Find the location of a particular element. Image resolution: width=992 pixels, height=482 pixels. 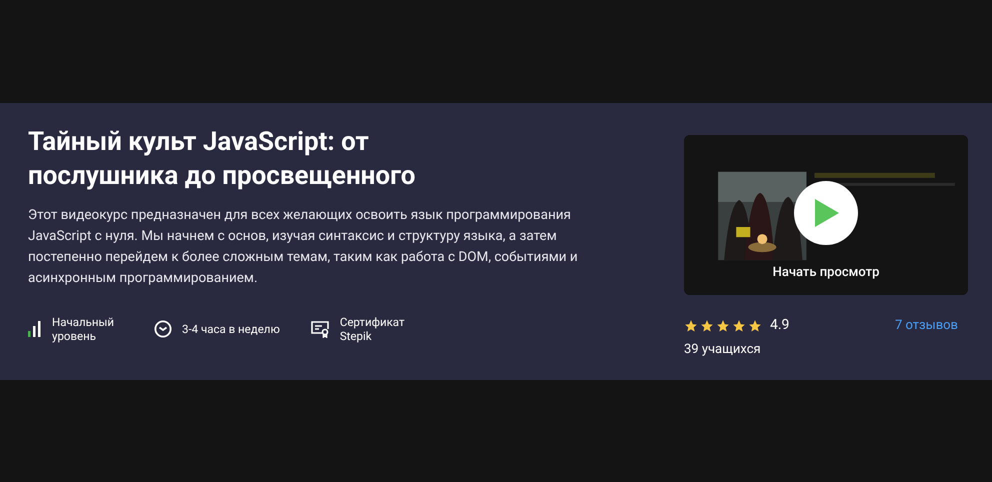

reviews-link: 7 отзывов is located at coordinates (926, 326).